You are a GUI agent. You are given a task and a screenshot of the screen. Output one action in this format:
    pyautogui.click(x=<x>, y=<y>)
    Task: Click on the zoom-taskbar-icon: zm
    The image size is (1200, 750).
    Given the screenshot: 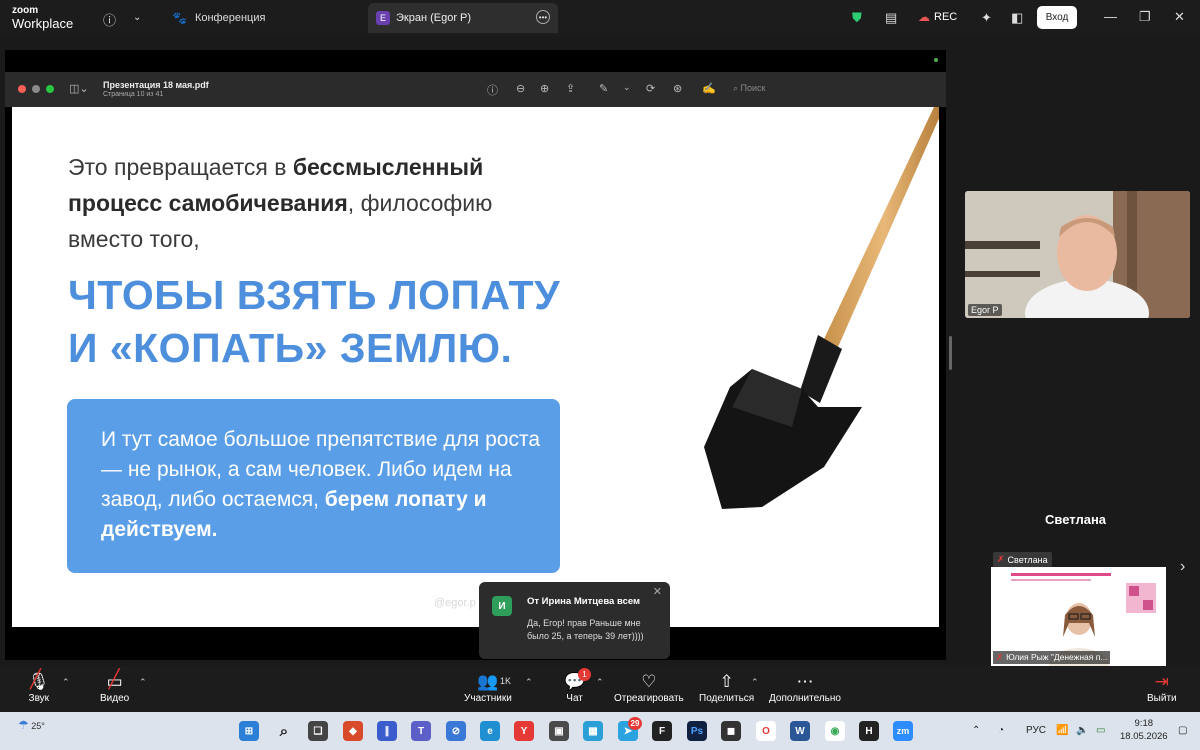 What is the action you would take?
    pyautogui.click(x=903, y=731)
    